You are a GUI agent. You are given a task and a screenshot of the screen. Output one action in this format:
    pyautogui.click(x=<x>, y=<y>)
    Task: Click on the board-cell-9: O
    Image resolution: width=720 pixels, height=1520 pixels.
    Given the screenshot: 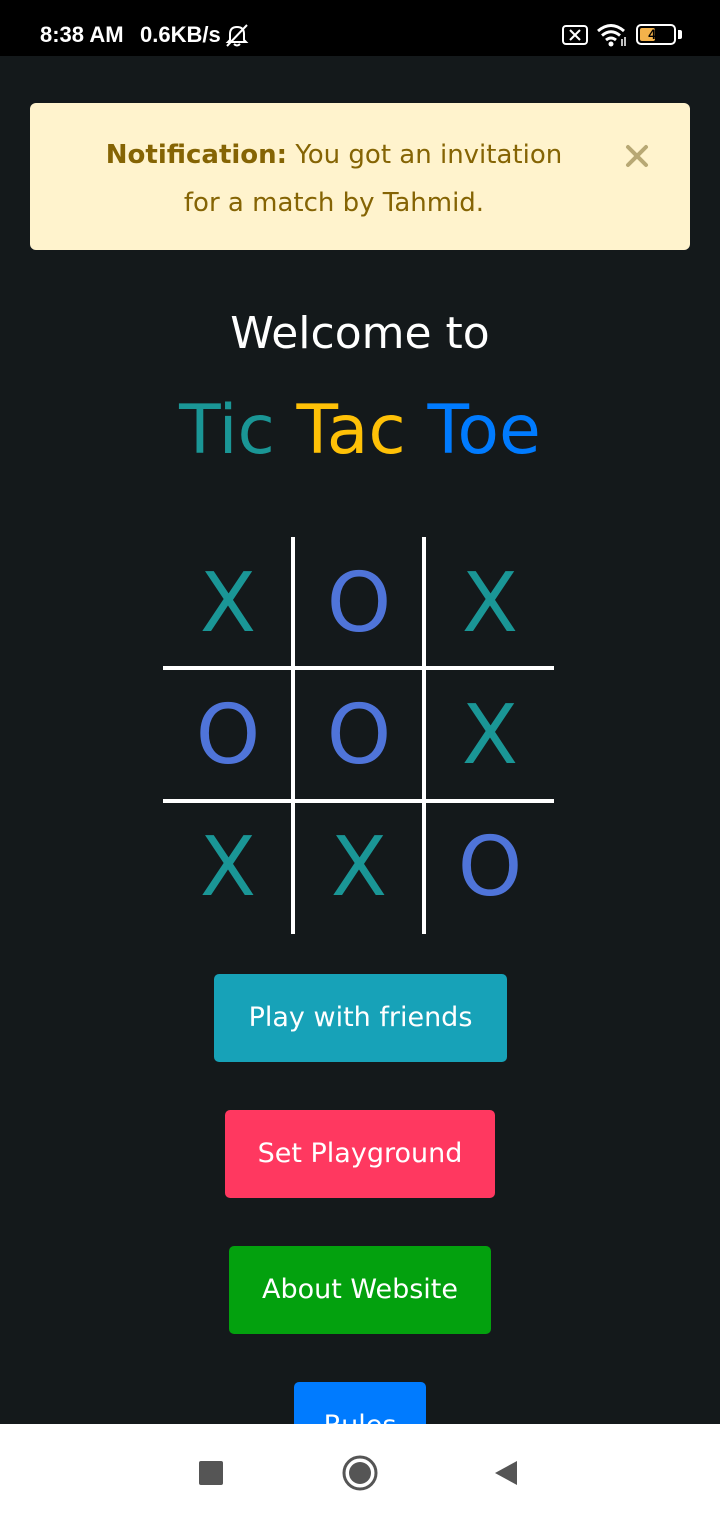 What is the action you would take?
    pyautogui.click(x=490, y=867)
    